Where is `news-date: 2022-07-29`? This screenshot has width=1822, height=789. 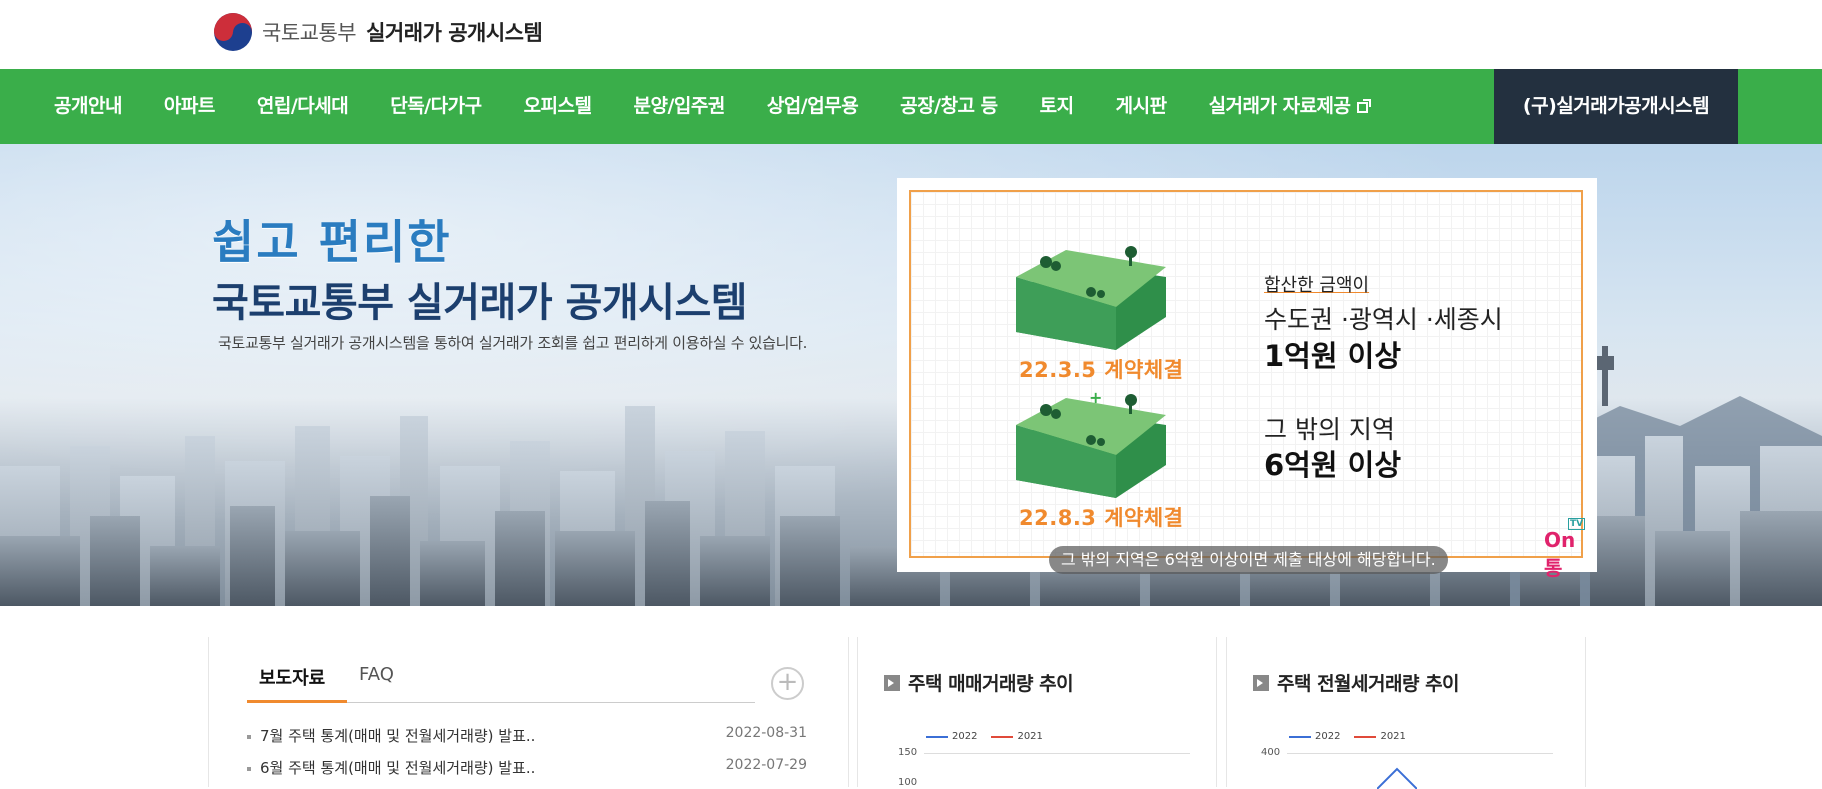
news-date: 2022-07-29 is located at coordinates (766, 765).